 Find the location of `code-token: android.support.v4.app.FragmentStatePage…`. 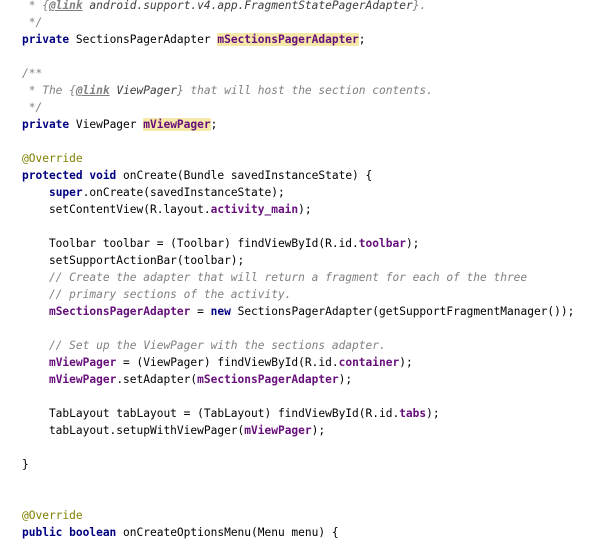

code-token: android.support.v4.app.FragmentStatePage… is located at coordinates (247, 6).